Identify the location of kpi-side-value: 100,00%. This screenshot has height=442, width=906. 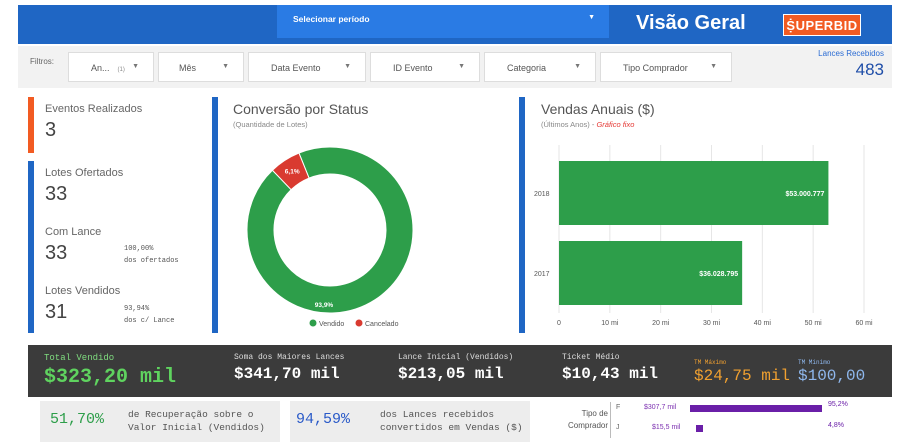
(139, 249).